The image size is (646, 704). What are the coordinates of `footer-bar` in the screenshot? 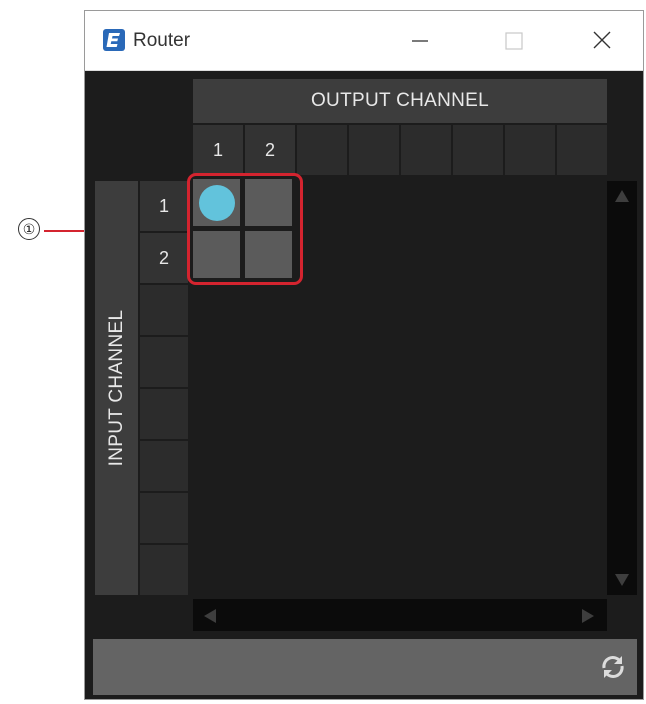 It's located at (365, 667).